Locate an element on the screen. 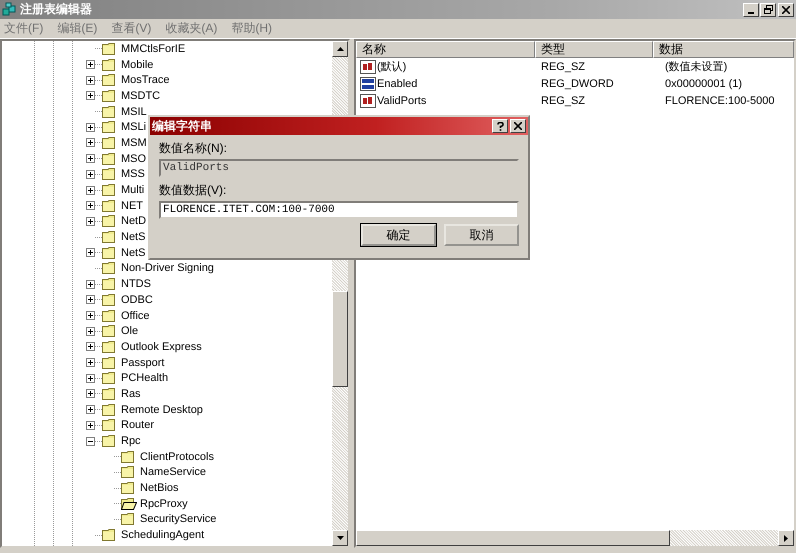 Image resolution: width=796 pixels, height=553 pixels. tree-item: Ras is located at coordinates (131, 394).